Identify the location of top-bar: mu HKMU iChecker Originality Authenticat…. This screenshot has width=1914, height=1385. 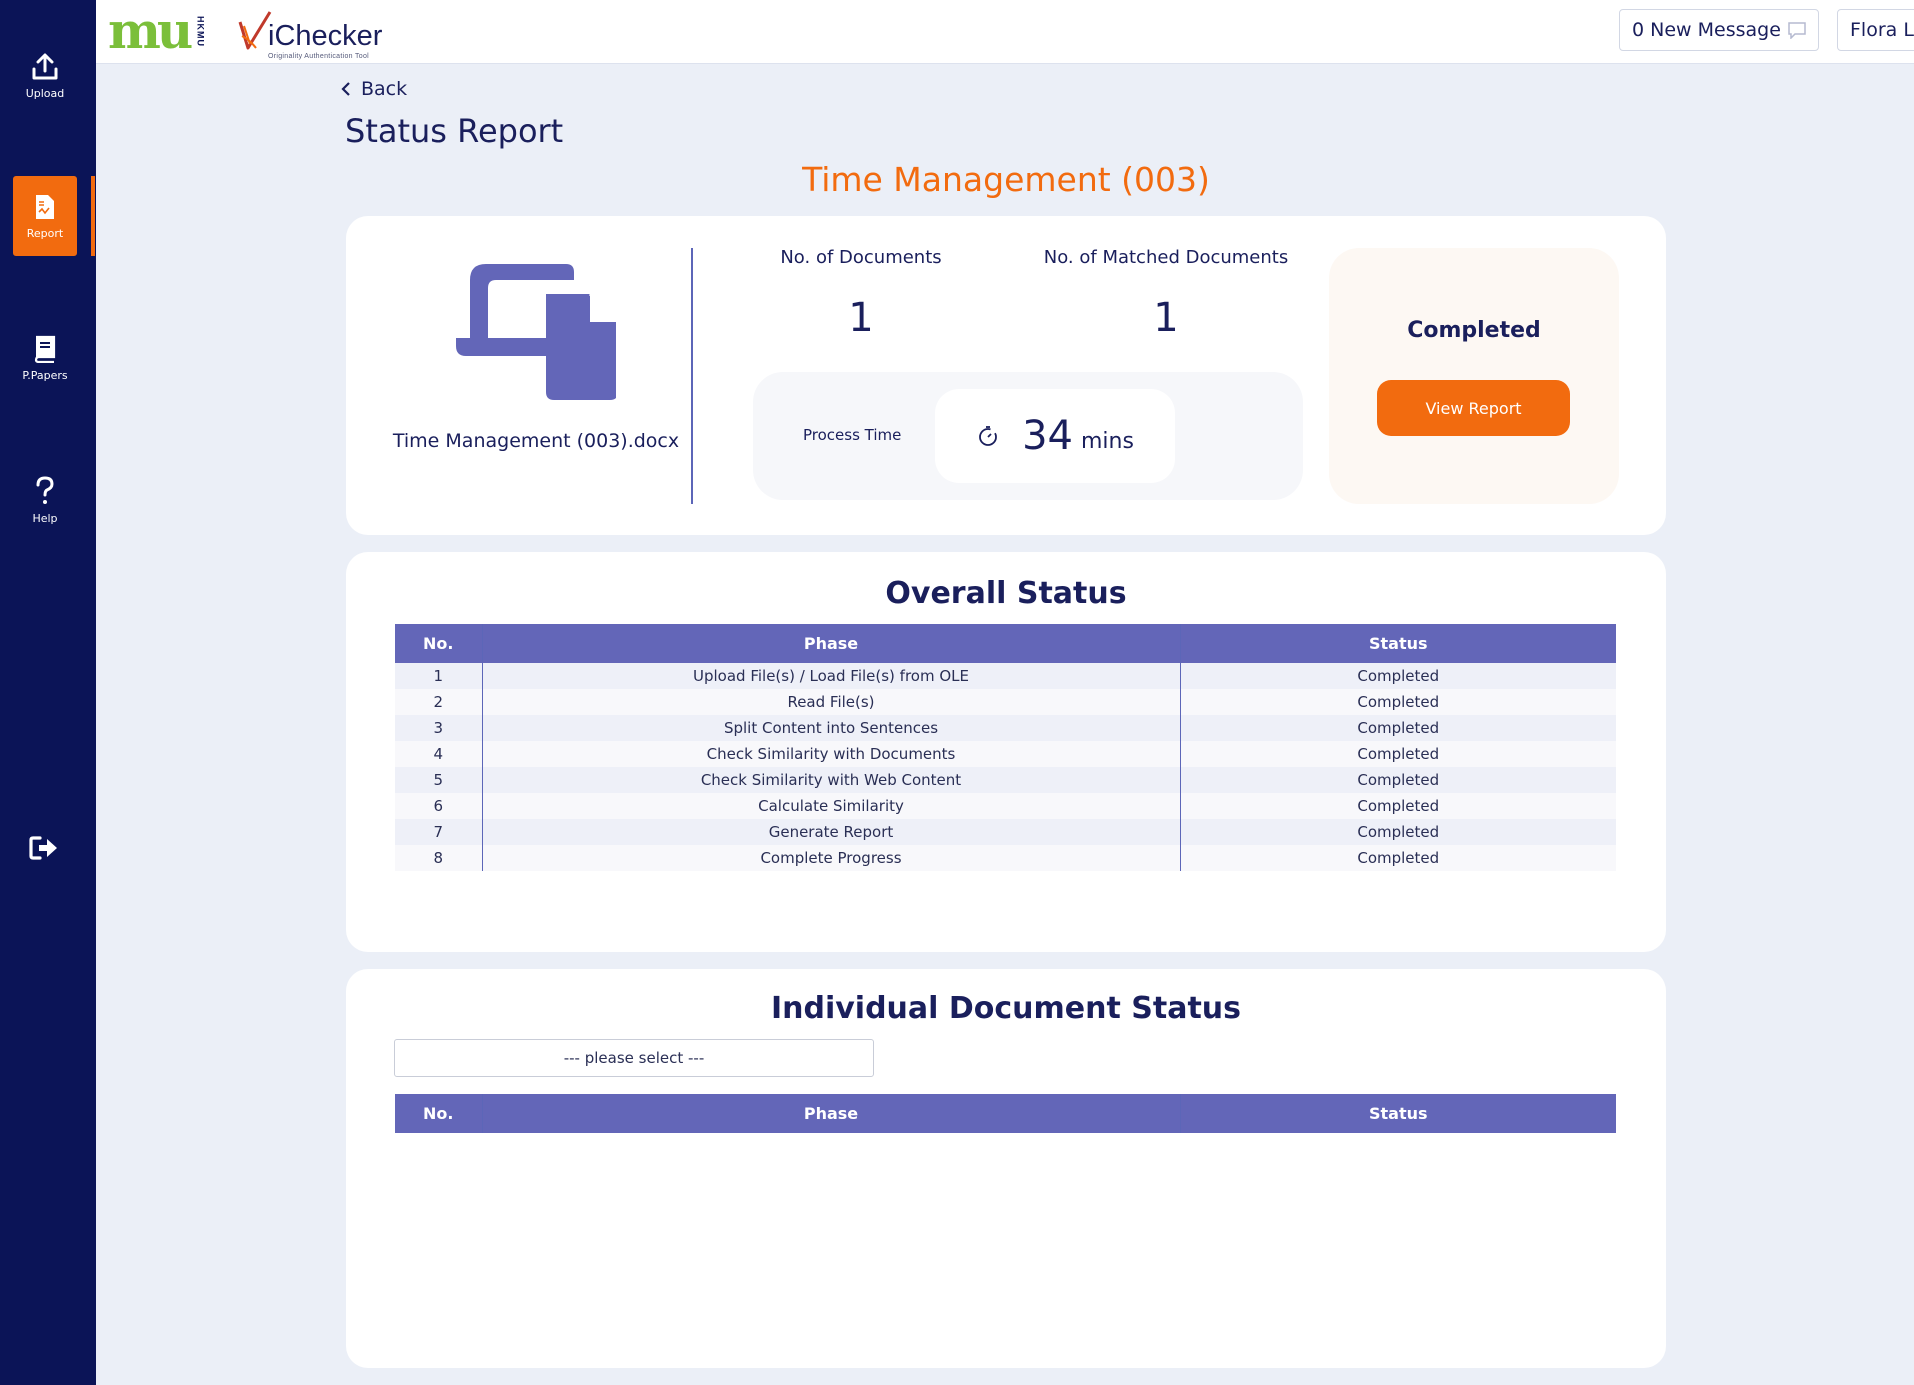
(1005, 32).